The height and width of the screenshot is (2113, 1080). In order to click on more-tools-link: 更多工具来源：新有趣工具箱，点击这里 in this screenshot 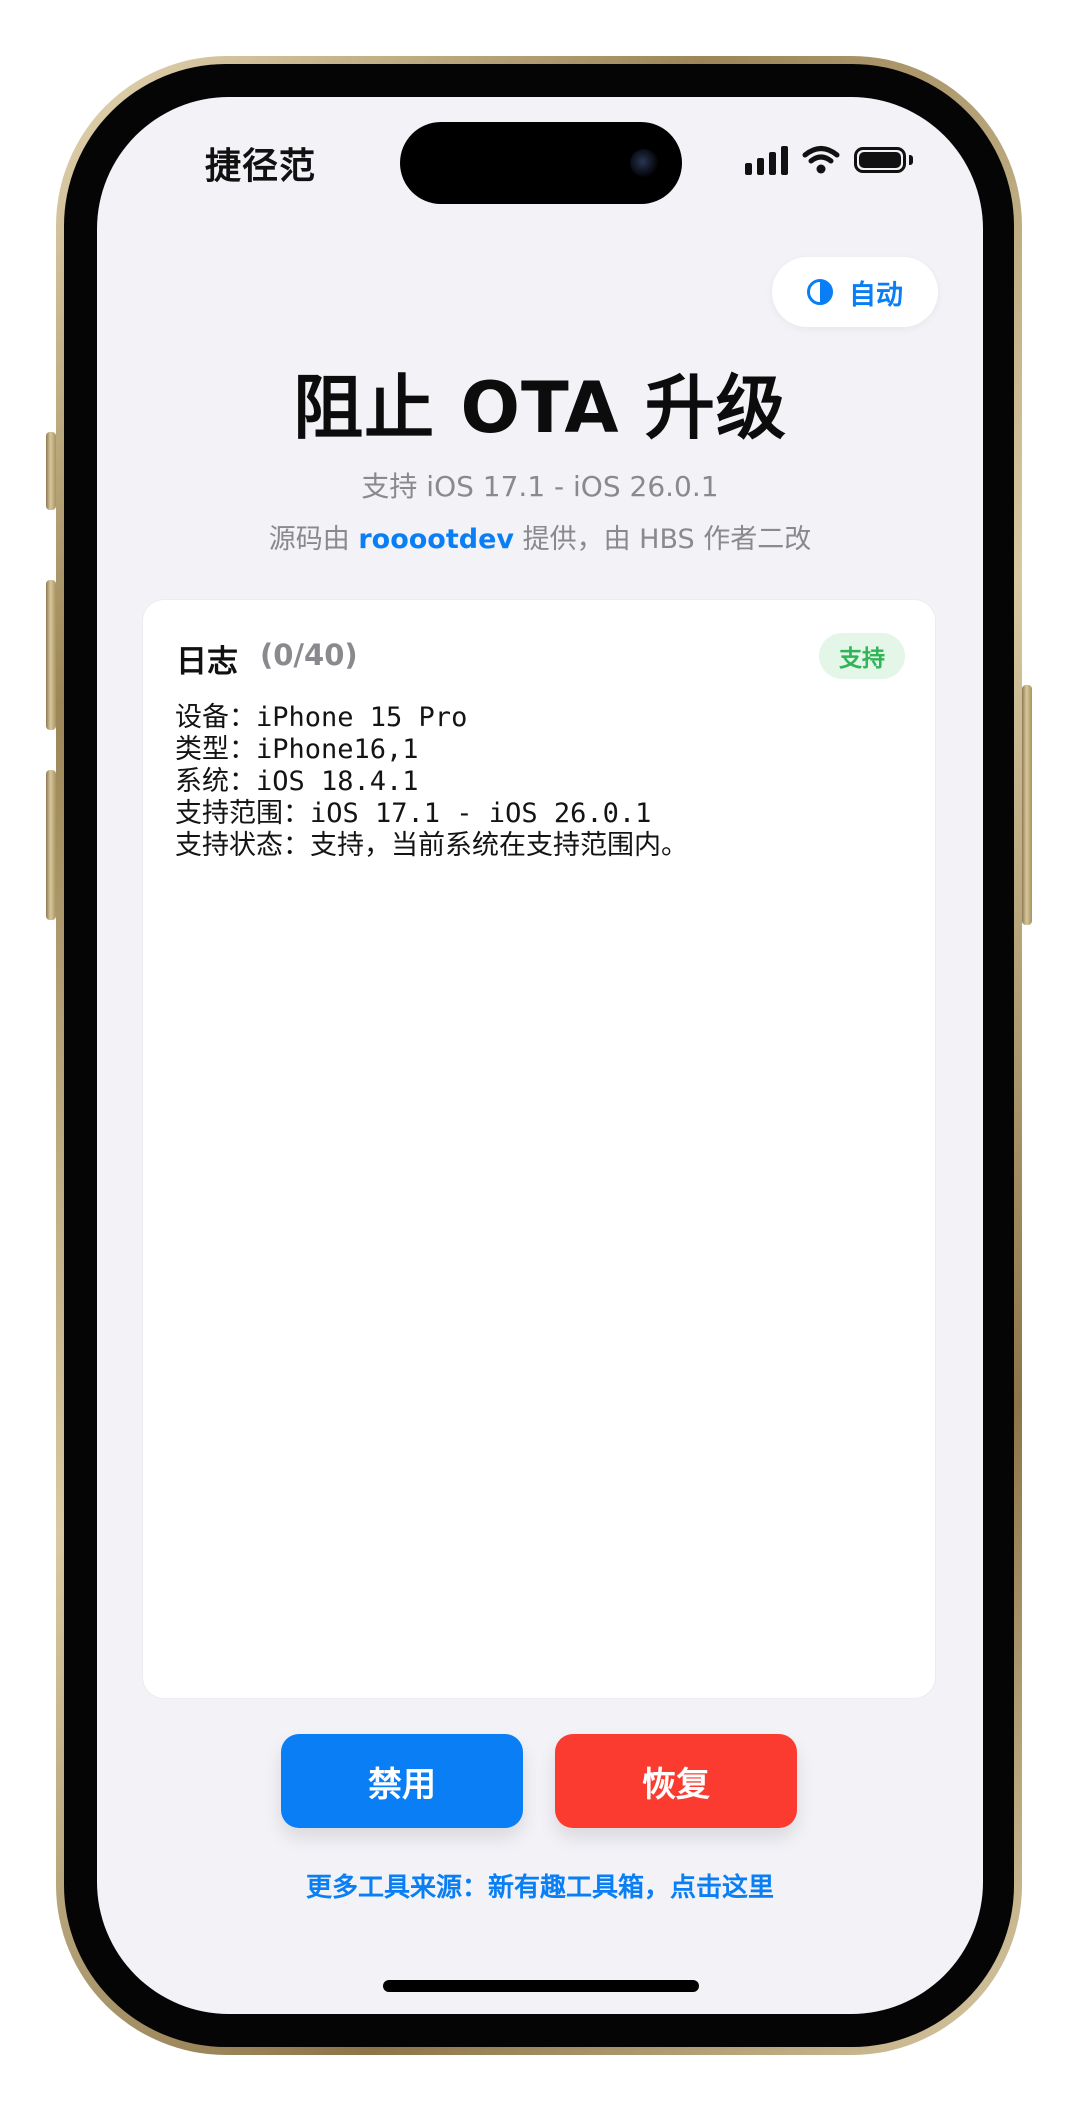, I will do `click(540, 1885)`.